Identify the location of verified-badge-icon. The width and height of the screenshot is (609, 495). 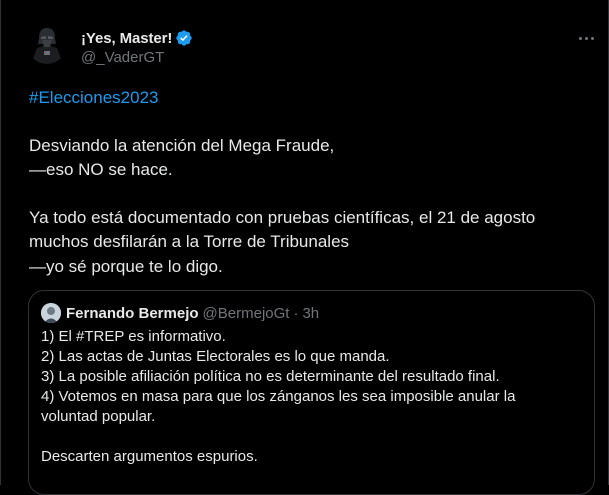
(184, 38).